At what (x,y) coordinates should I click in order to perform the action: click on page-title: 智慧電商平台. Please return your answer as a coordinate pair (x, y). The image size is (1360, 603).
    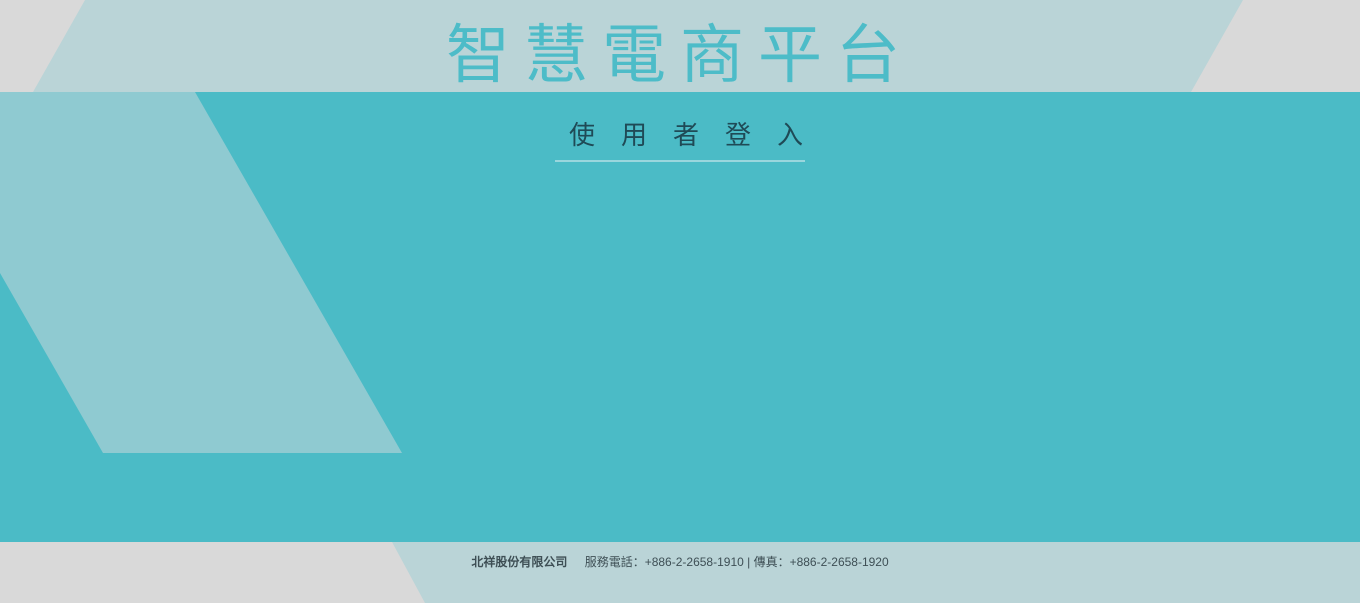
    Looking at the image, I should click on (680, 56).